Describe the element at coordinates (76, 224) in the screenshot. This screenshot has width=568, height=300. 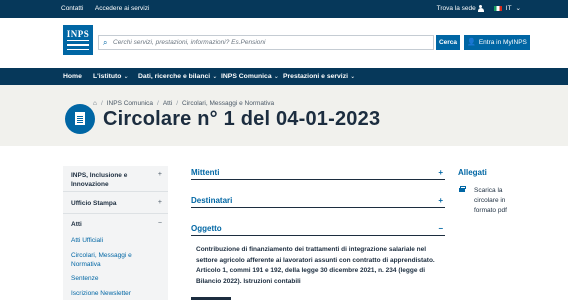
I see `sidebar-item-label: Atti` at that location.